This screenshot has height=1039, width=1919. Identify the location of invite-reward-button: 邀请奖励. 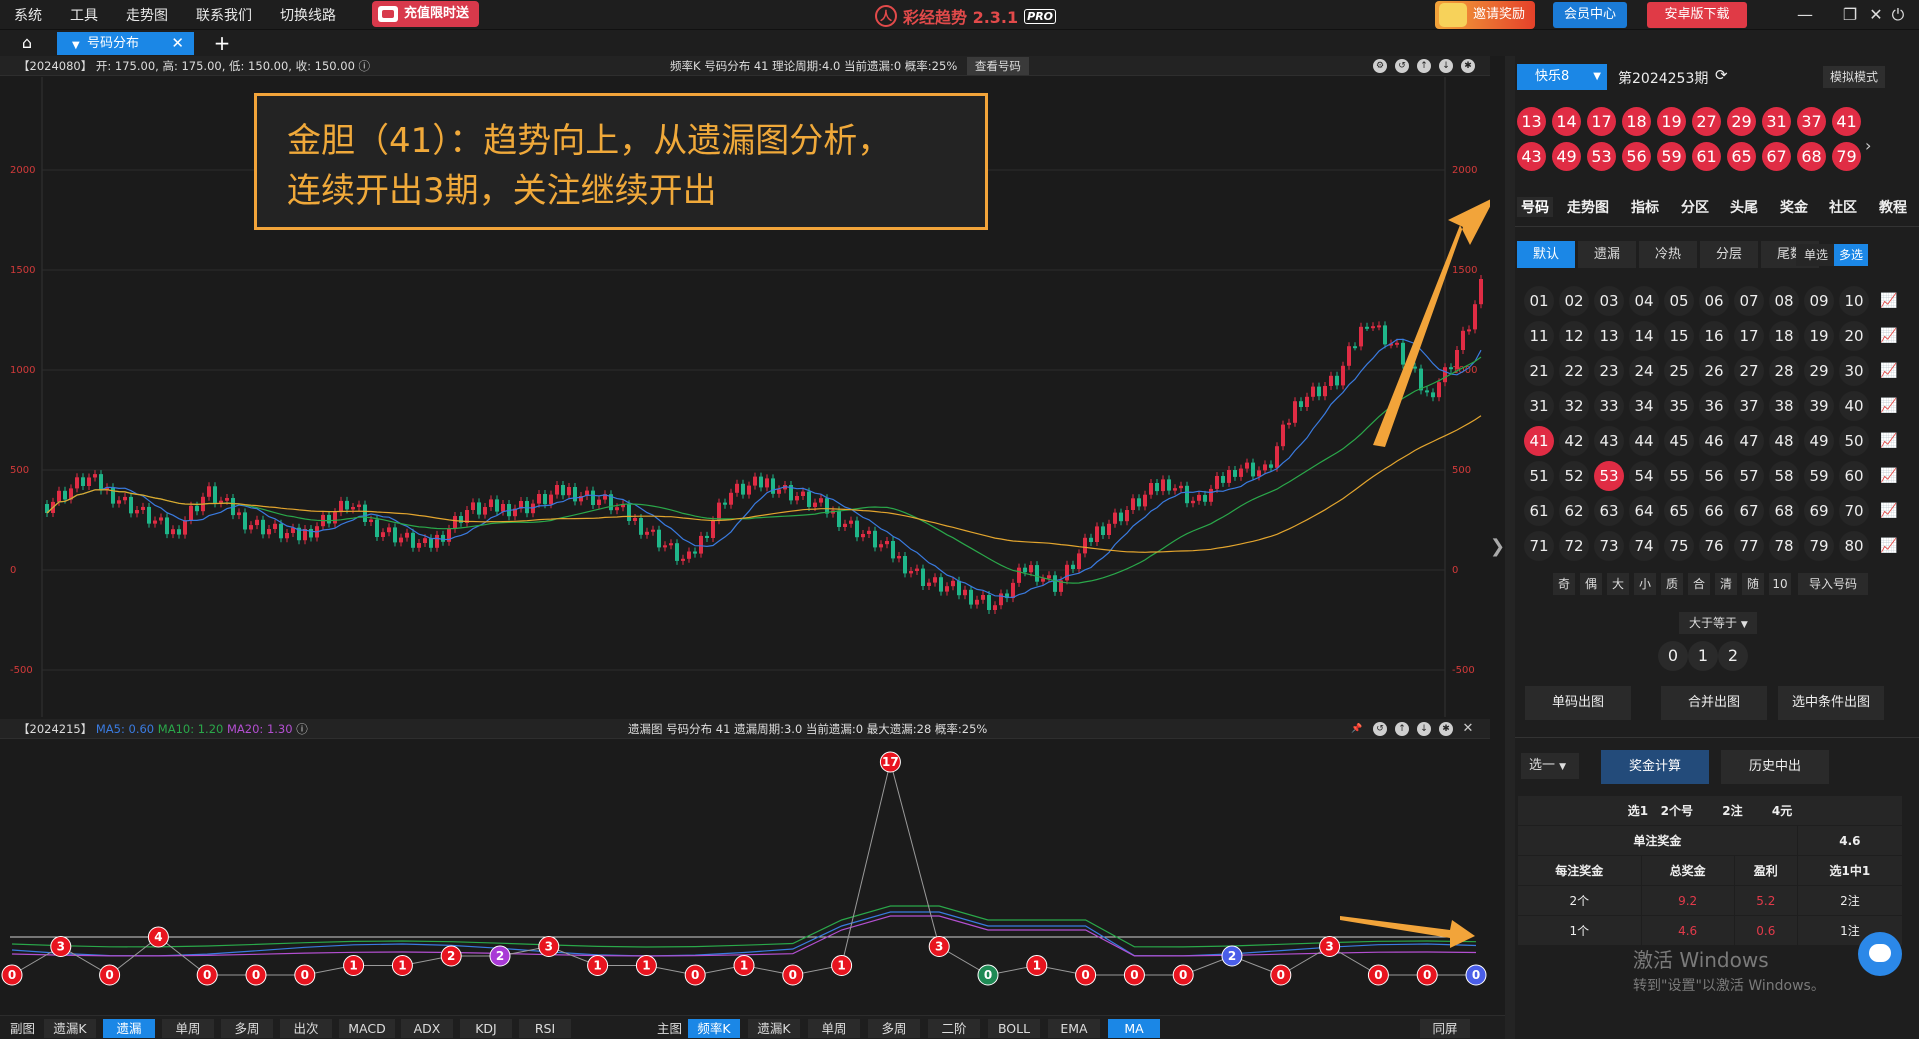
(1485, 15).